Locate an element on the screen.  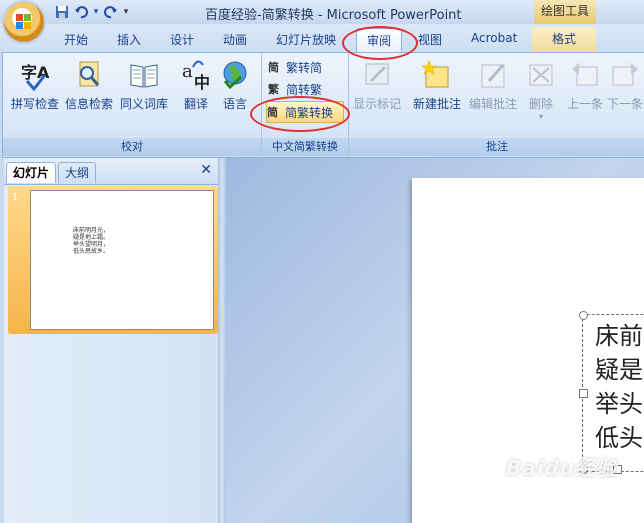
customize-qat-icon: ▾ is located at coordinates (126, 12).